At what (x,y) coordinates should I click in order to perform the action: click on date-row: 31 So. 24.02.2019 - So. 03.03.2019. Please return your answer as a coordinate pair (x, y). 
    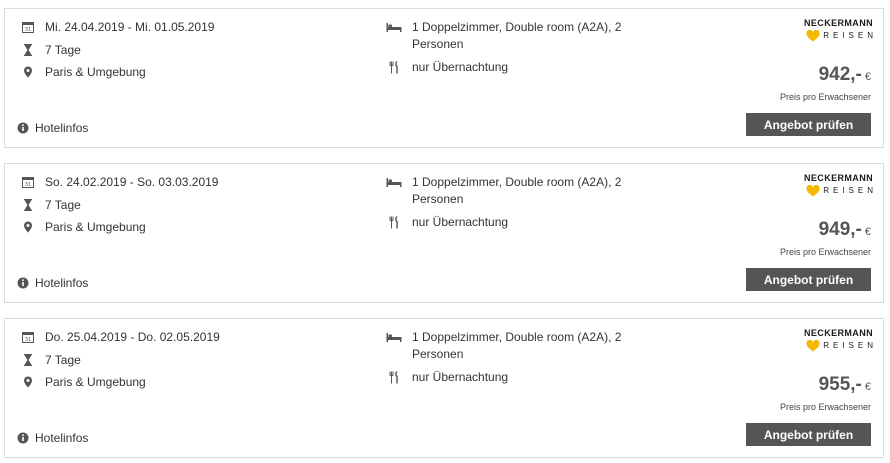
    Looking at the image, I should click on (119, 182).